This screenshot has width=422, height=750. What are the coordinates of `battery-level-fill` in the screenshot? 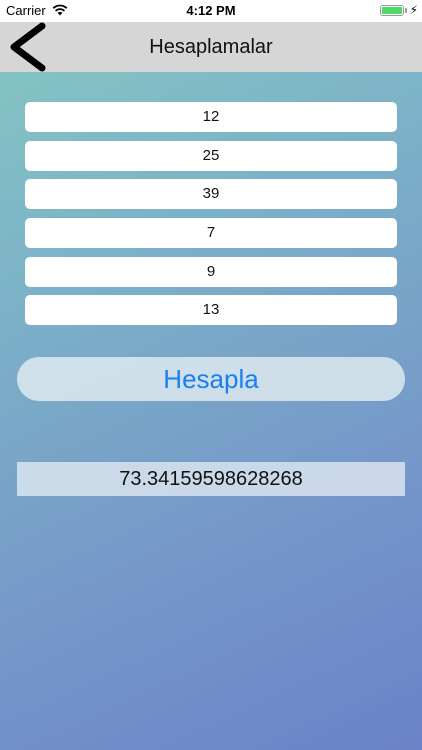 It's located at (392, 10).